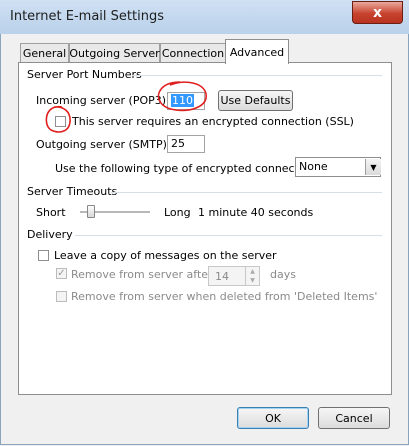 The image size is (409, 446). I want to click on outgoing-server-label: Outgoing server (SMTP):, so click(103, 144).